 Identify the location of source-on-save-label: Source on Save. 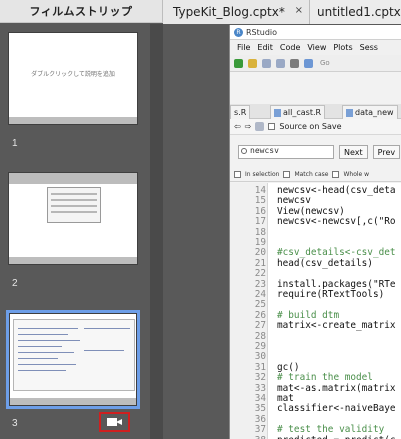
(310, 126).